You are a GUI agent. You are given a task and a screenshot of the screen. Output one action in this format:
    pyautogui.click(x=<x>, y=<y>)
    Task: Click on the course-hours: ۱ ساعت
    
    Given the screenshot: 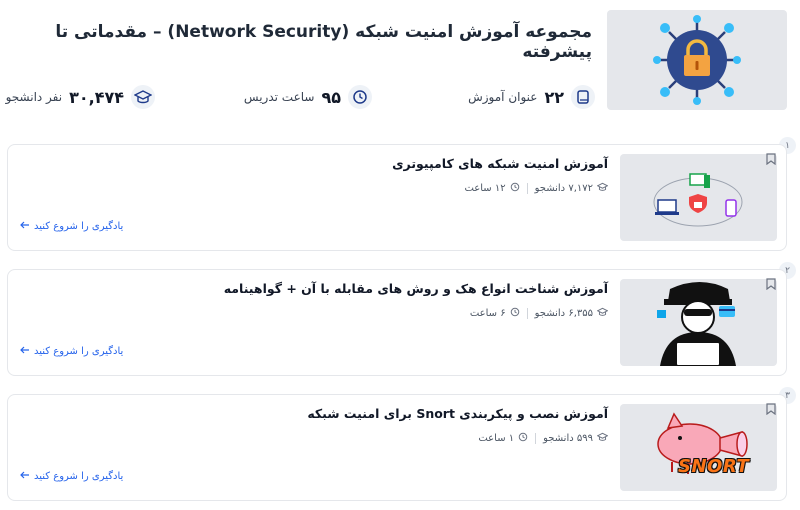 What is the action you would take?
    pyautogui.click(x=496, y=438)
    